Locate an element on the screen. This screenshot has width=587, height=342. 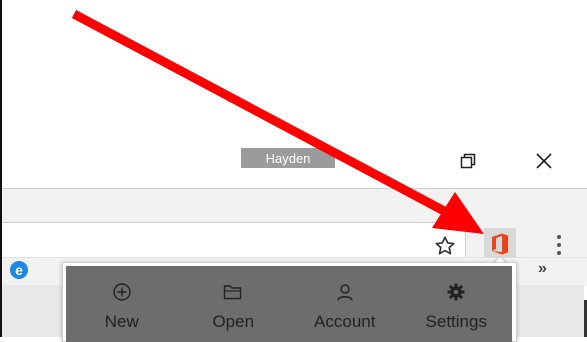
open-label: Open is located at coordinates (233, 321).